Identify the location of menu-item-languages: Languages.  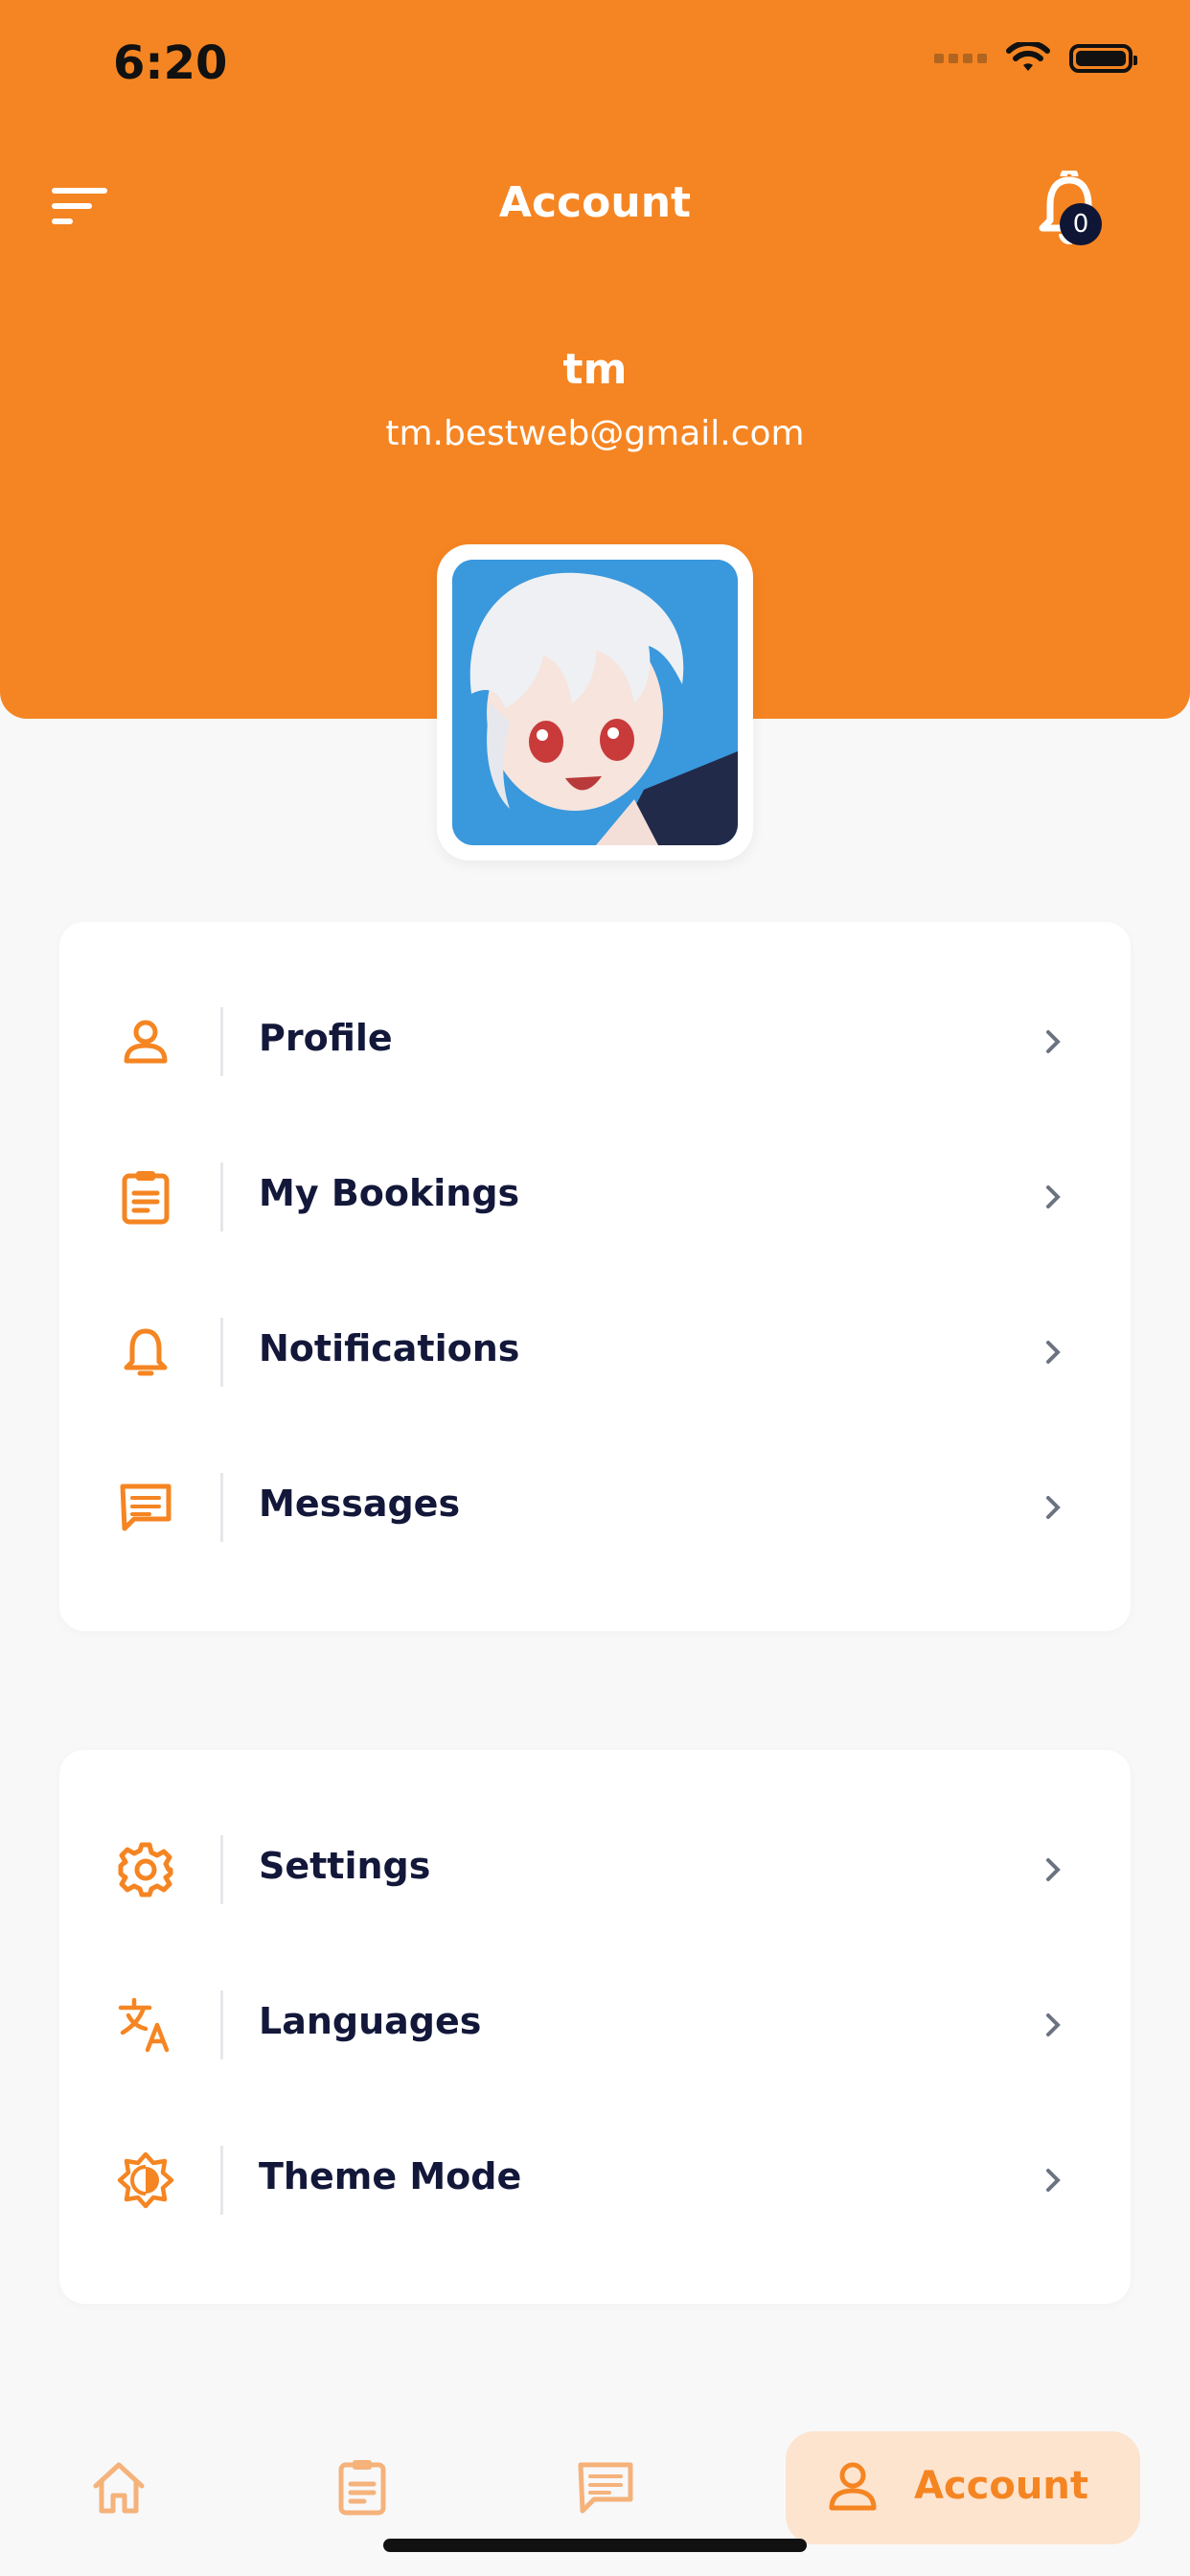
(595, 2025).